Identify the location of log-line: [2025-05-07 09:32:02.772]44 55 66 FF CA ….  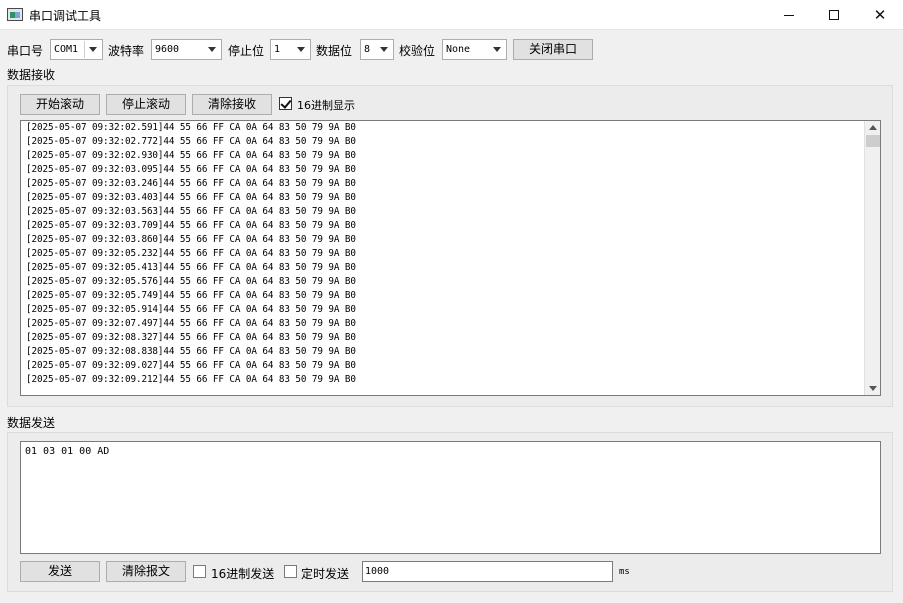
(191, 141).